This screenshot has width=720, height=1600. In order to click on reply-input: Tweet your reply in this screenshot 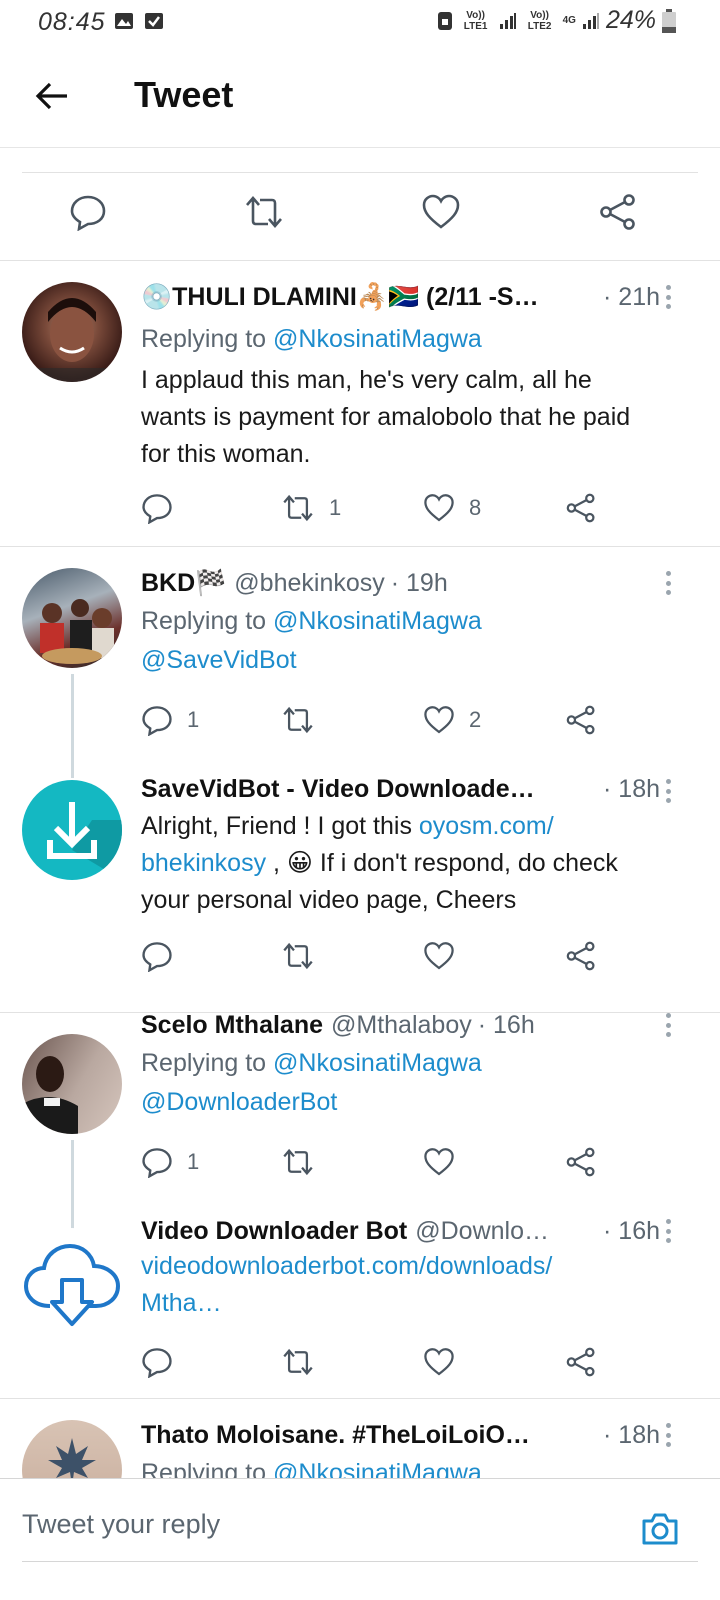, I will do `click(121, 1524)`.